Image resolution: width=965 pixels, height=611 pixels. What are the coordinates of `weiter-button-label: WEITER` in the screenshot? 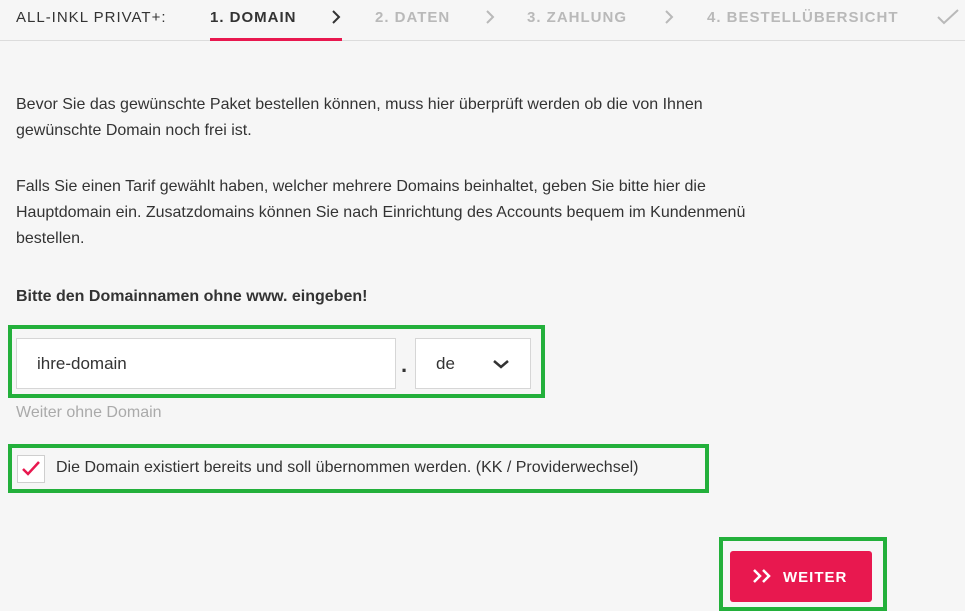 It's located at (815, 577).